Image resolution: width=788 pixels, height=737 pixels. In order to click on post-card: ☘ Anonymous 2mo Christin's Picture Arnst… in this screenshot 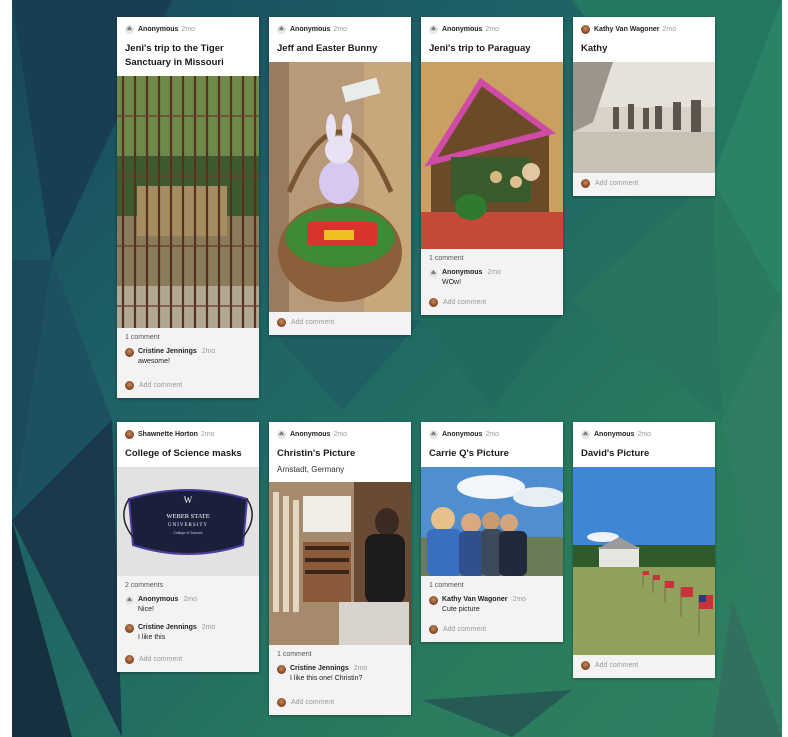, I will do `click(340, 568)`.